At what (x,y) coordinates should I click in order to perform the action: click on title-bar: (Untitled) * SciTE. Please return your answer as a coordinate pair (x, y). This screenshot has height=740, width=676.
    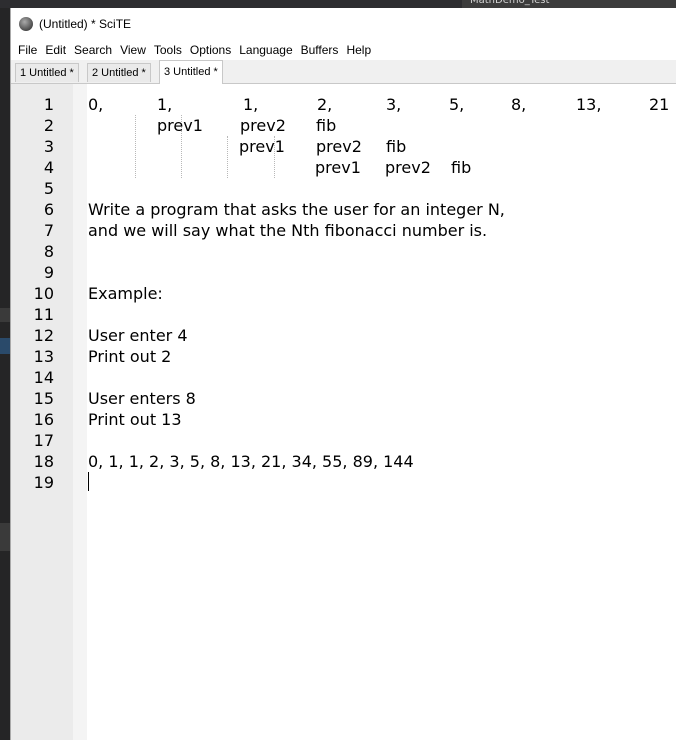
    Looking at the image, I should click on (343, 24).